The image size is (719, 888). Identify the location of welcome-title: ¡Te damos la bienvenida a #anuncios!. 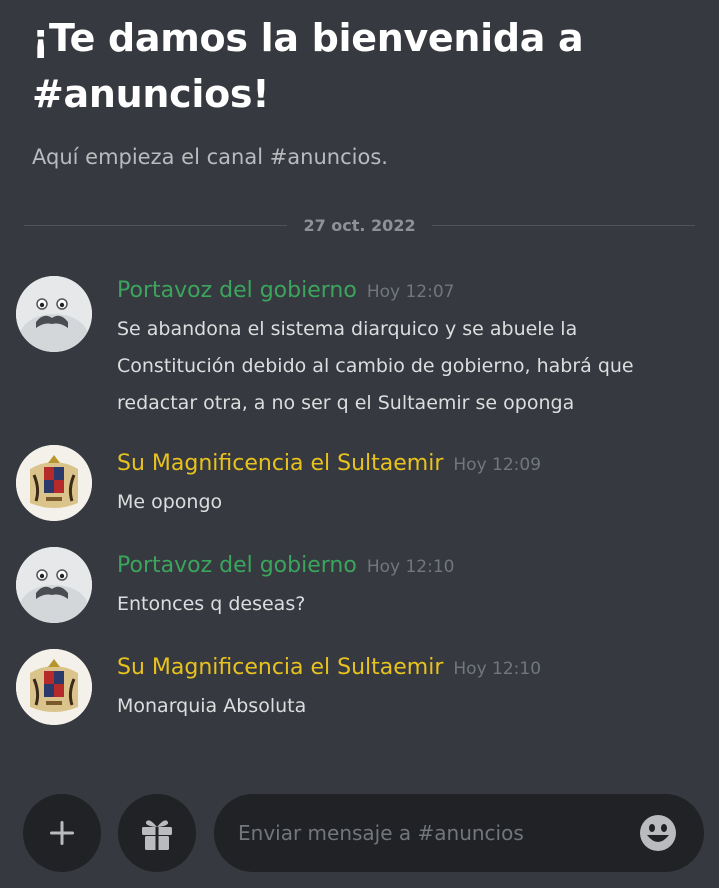
(308, 66).